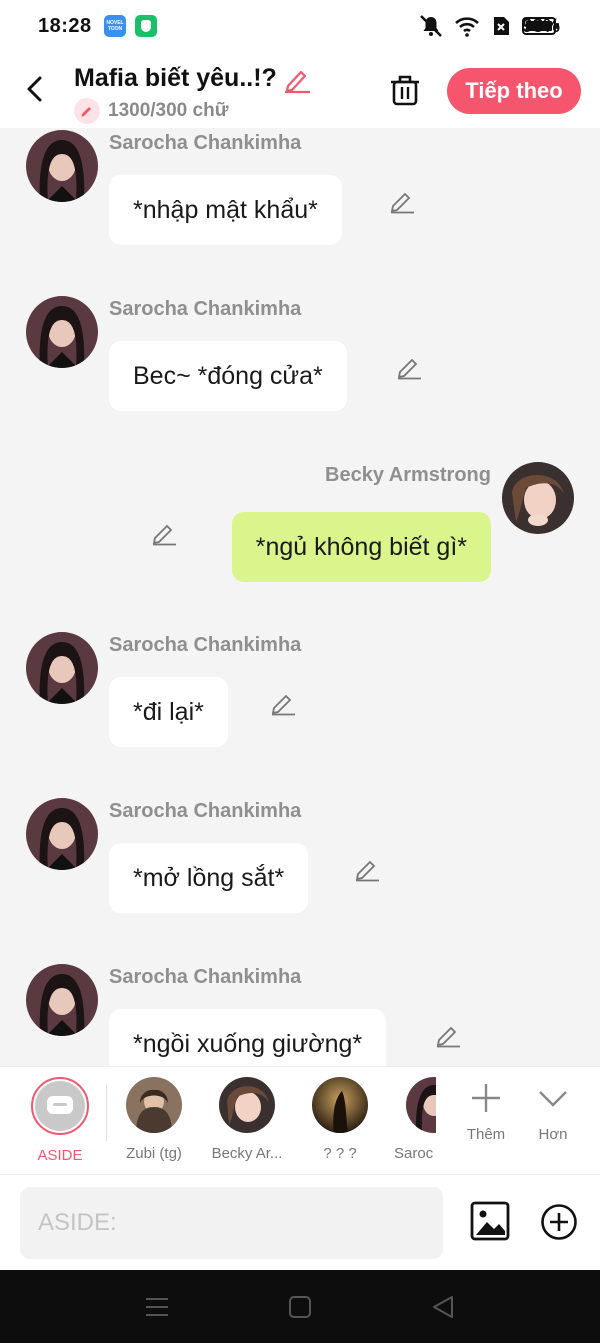 The image size is (600, 1343). What do you see at coordinates (146, 26) in the screenshot?
I see `shield-app-icon` at bounding box center [146, 26].